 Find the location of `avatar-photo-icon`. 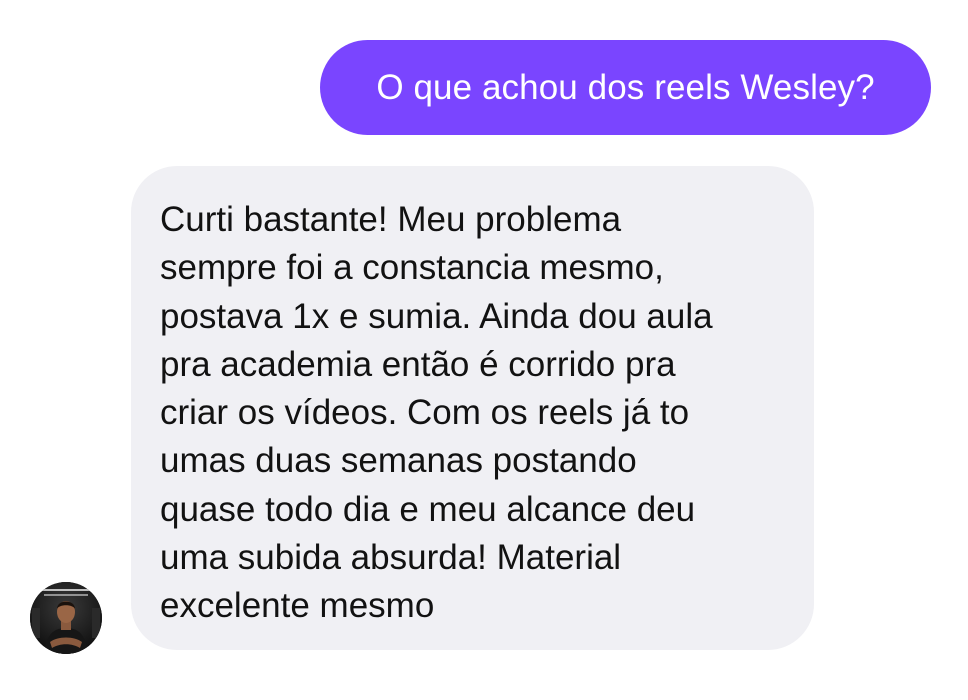

avatar-photo-icon is located at coordinates (66, 618).